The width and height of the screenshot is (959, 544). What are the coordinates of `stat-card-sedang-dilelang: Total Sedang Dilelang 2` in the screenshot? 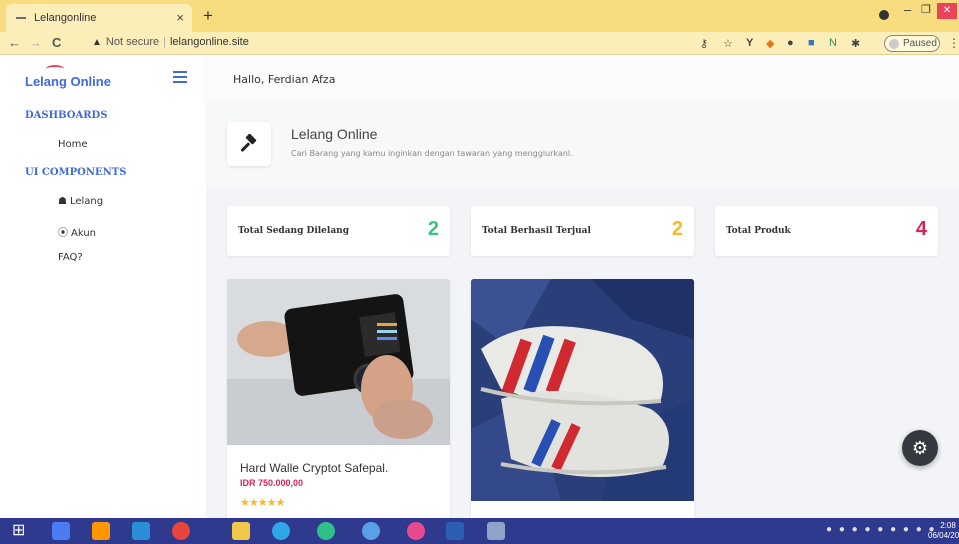 It's located at (338, 231).